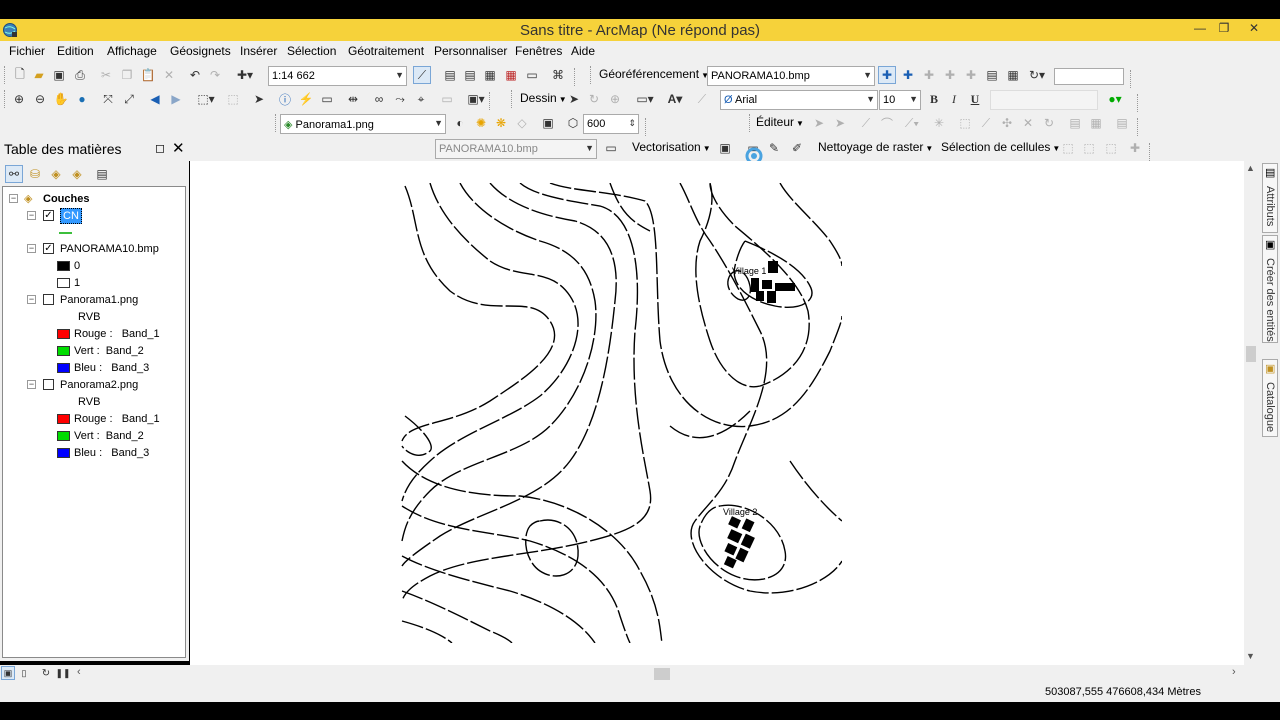 This screenshot has width=1280, height=720. Describe the element at coordinates (887, 75) in the screenshot. I see `add-control-points-button: ✚` at that location.